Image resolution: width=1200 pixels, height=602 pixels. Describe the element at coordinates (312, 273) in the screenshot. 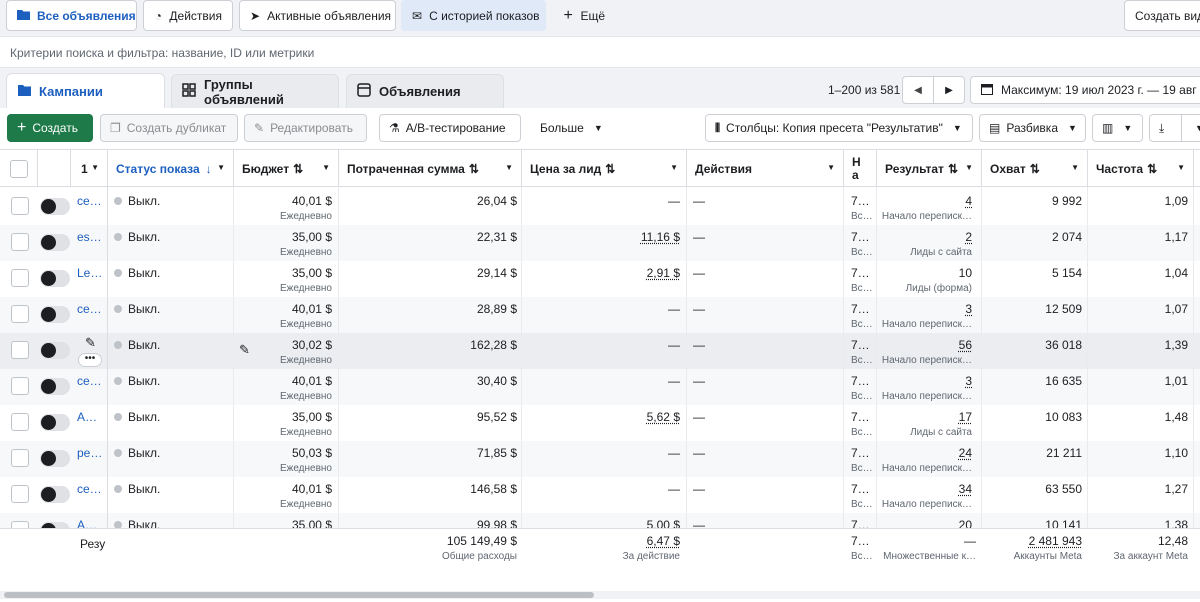

I see `budget-value: 35,00 $` at that location.